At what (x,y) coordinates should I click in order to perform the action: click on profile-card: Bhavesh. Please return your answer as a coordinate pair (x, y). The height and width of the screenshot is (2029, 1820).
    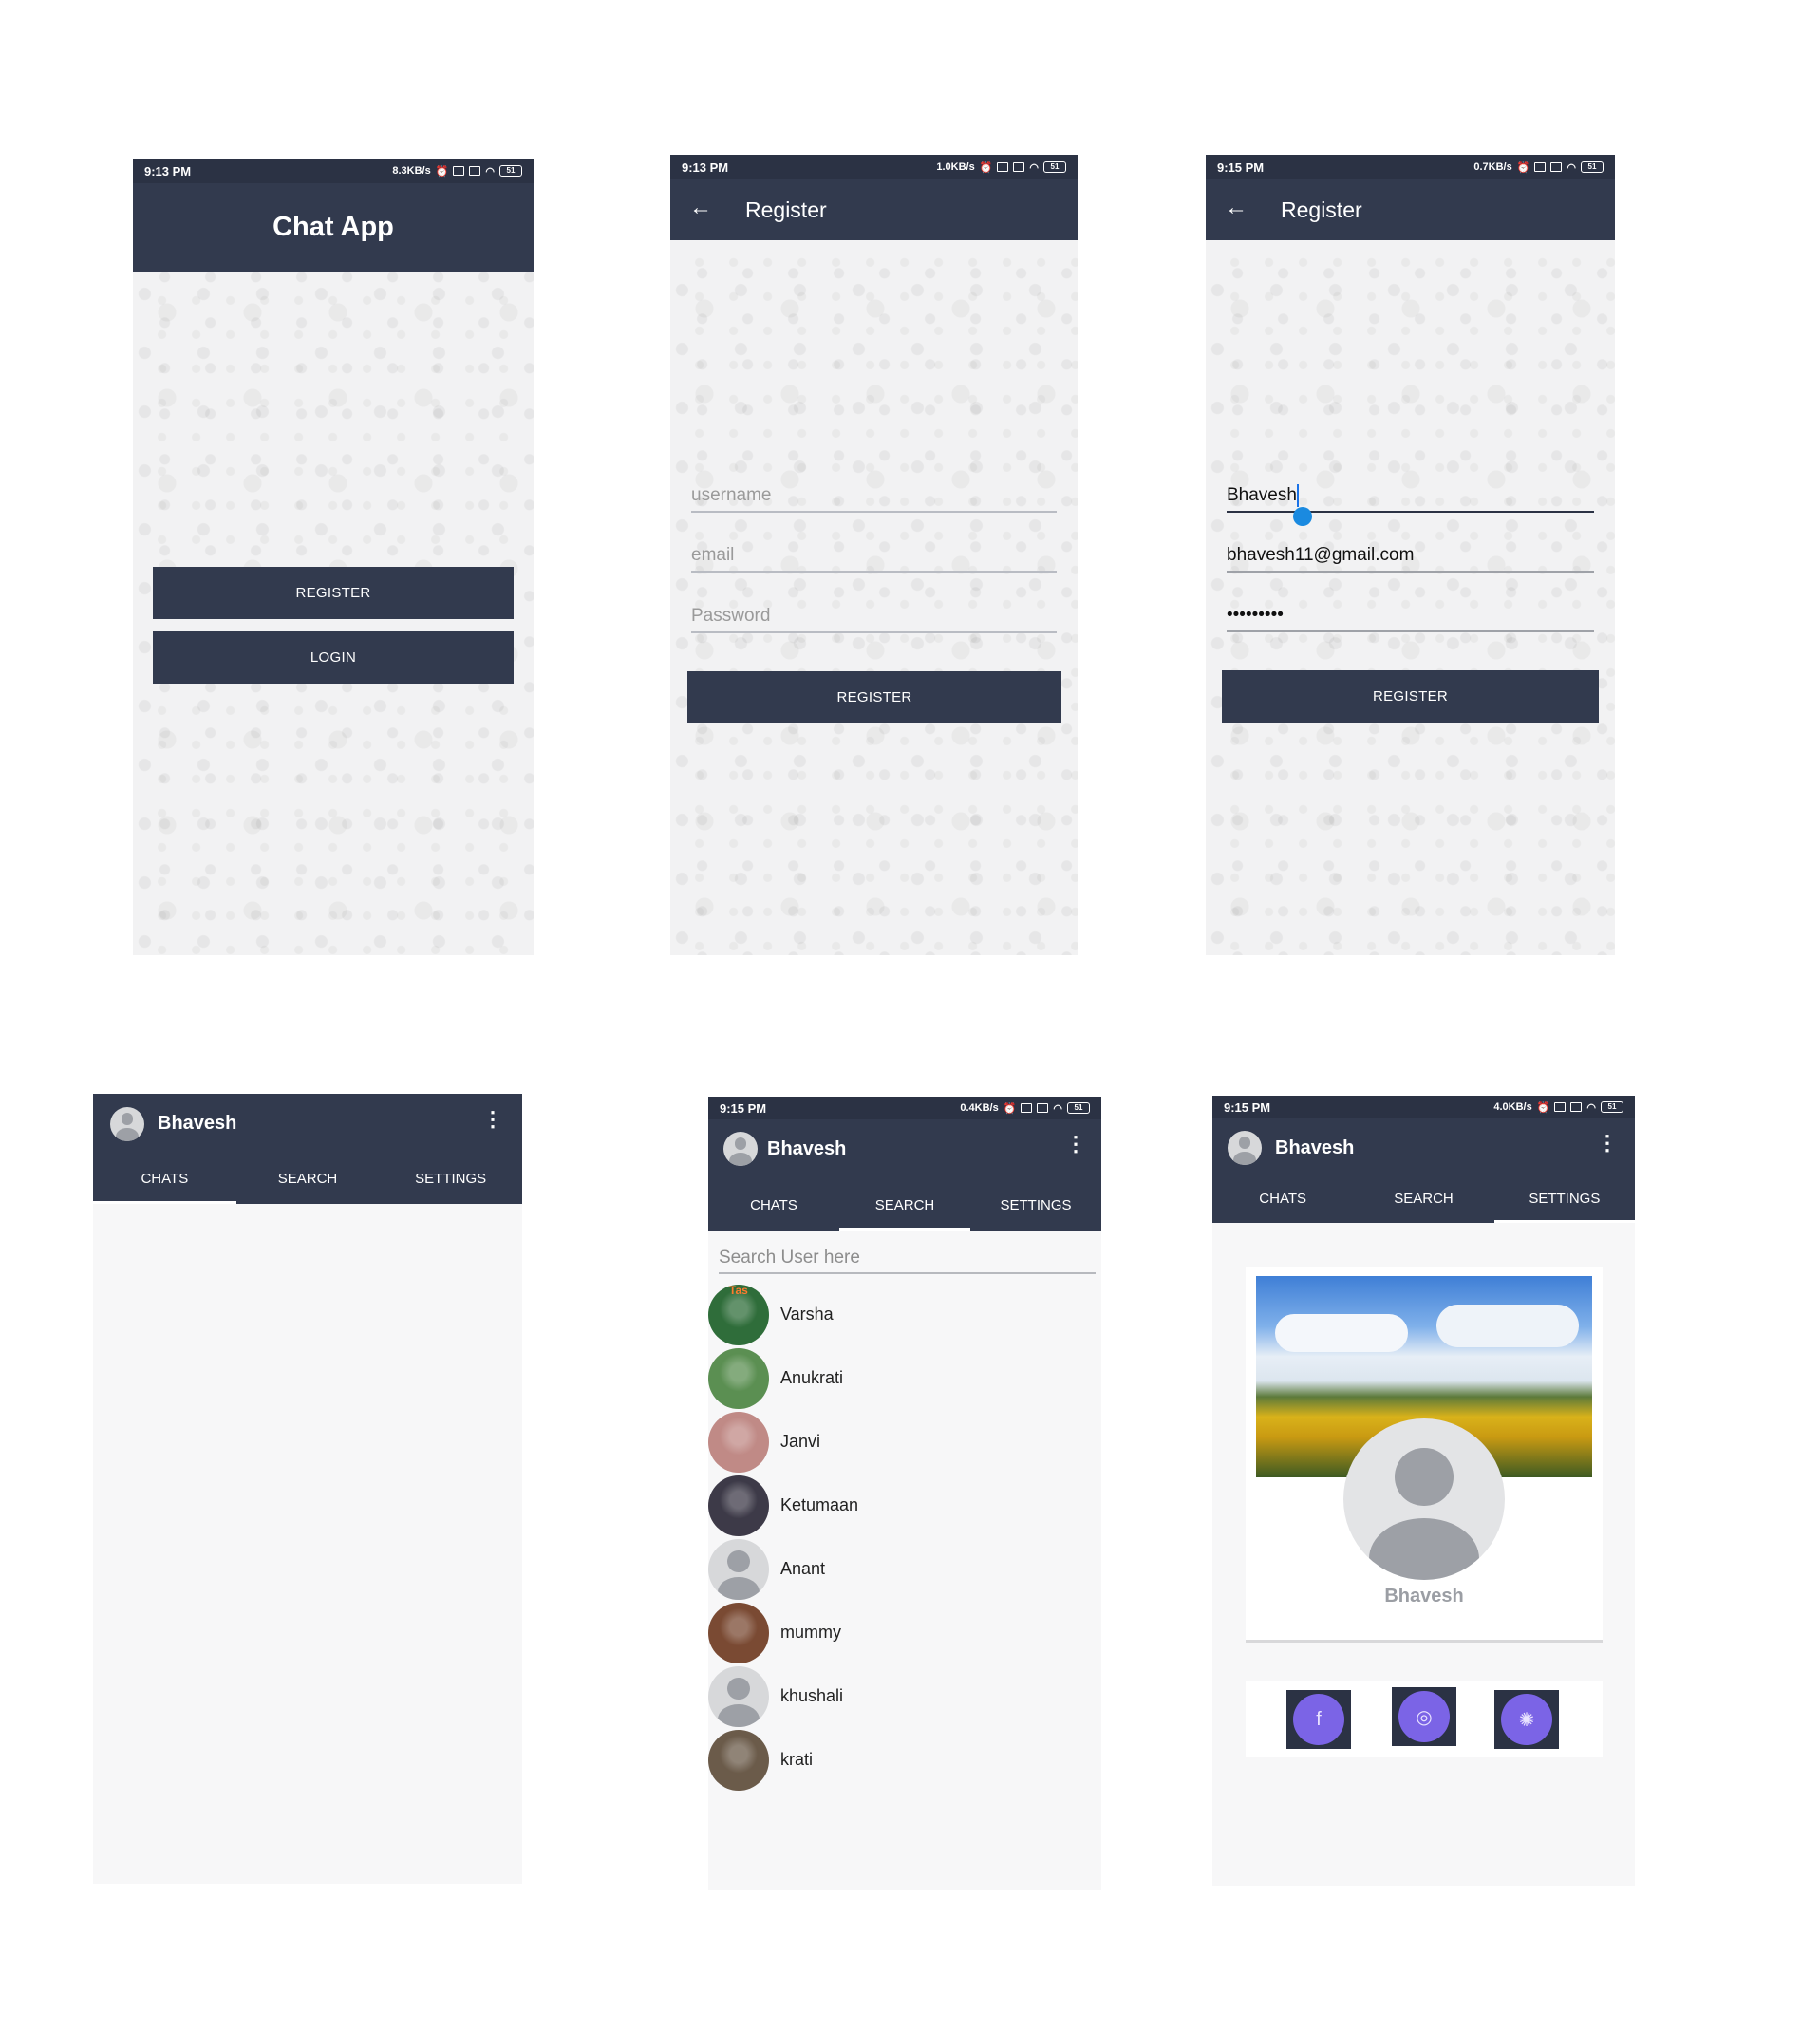
    Looking at the image, I should click on (1424, 1455).